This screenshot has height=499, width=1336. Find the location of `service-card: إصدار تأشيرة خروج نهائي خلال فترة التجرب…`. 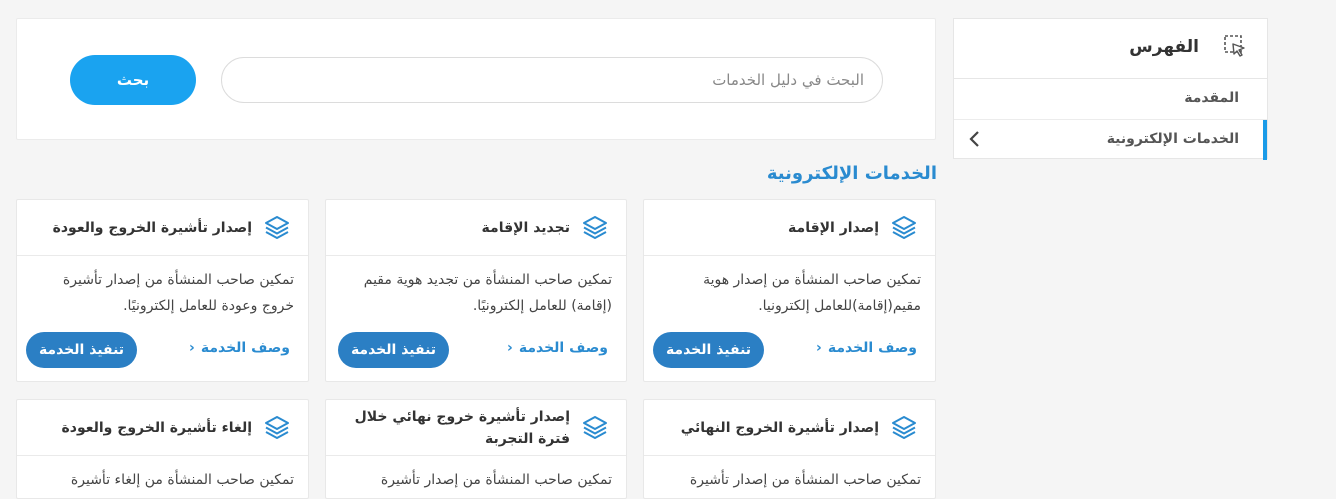

service-card: إصدار تأشيرة خروج نهائي خلال فترة التجرب… is located at coordinates (476, 449).